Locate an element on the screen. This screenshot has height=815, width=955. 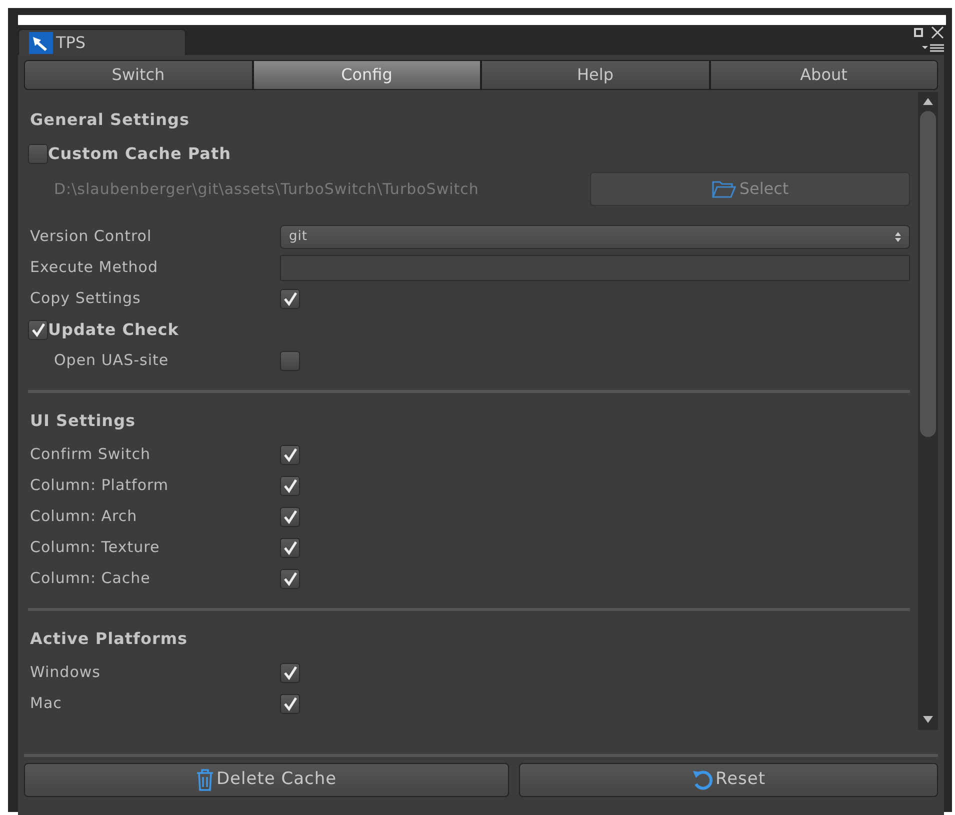
checkbox-label: Windows is located at coordinates (65, 673).